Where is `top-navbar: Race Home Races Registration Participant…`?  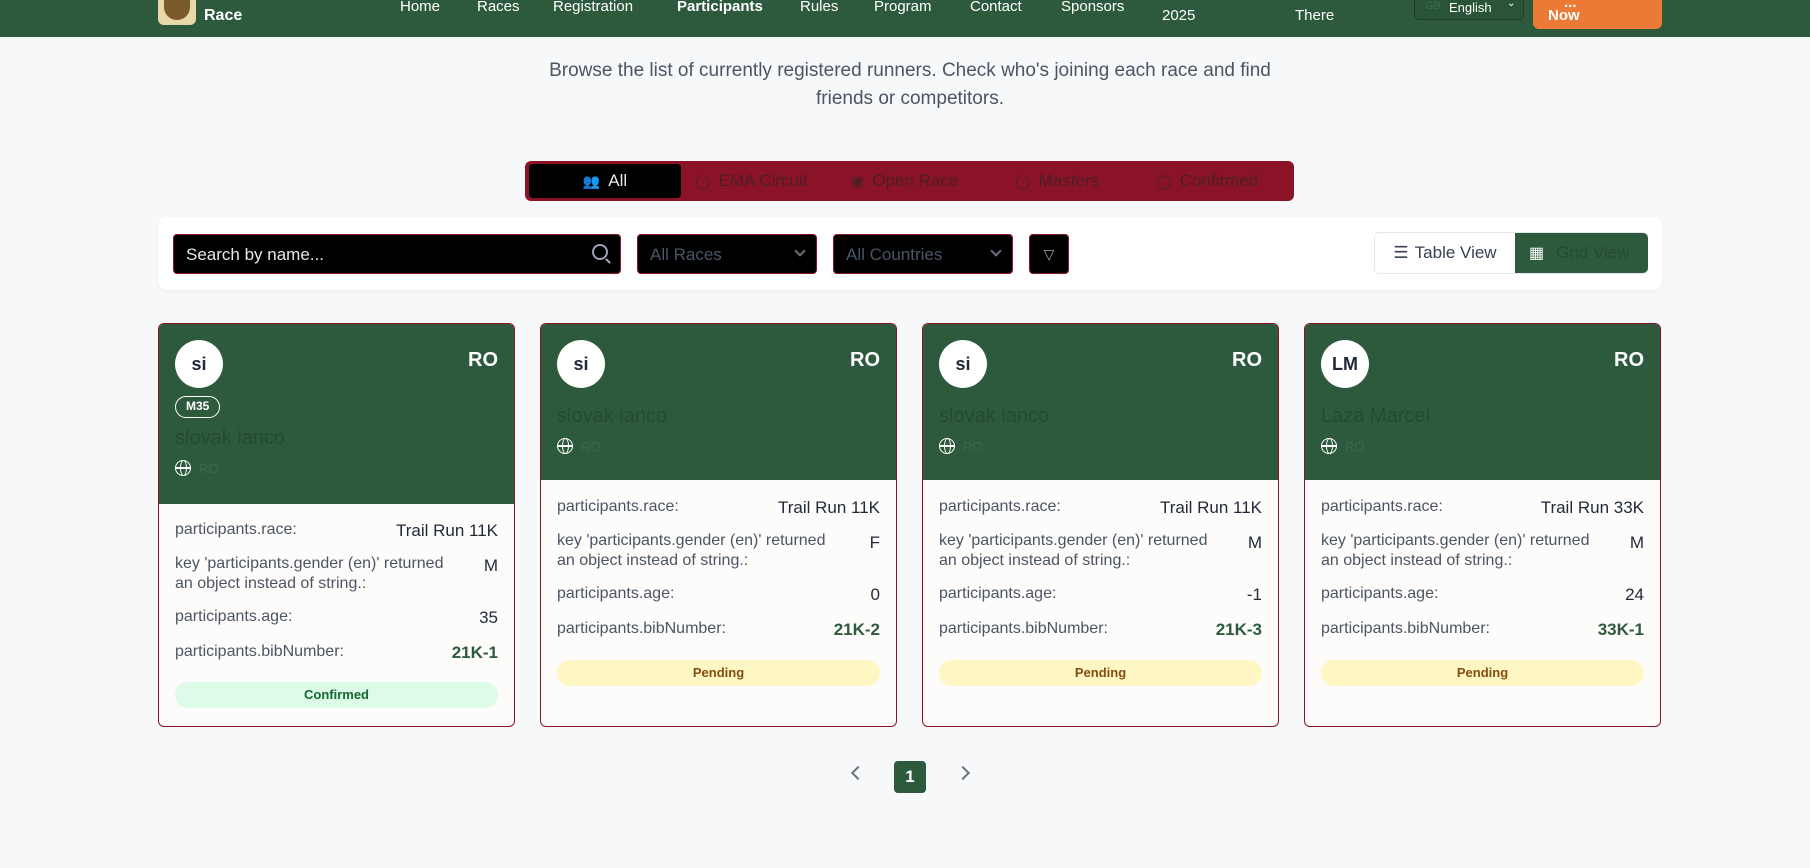
top-navbar: Race Home Races Registration Participant… is located at coordinates (905, 18).